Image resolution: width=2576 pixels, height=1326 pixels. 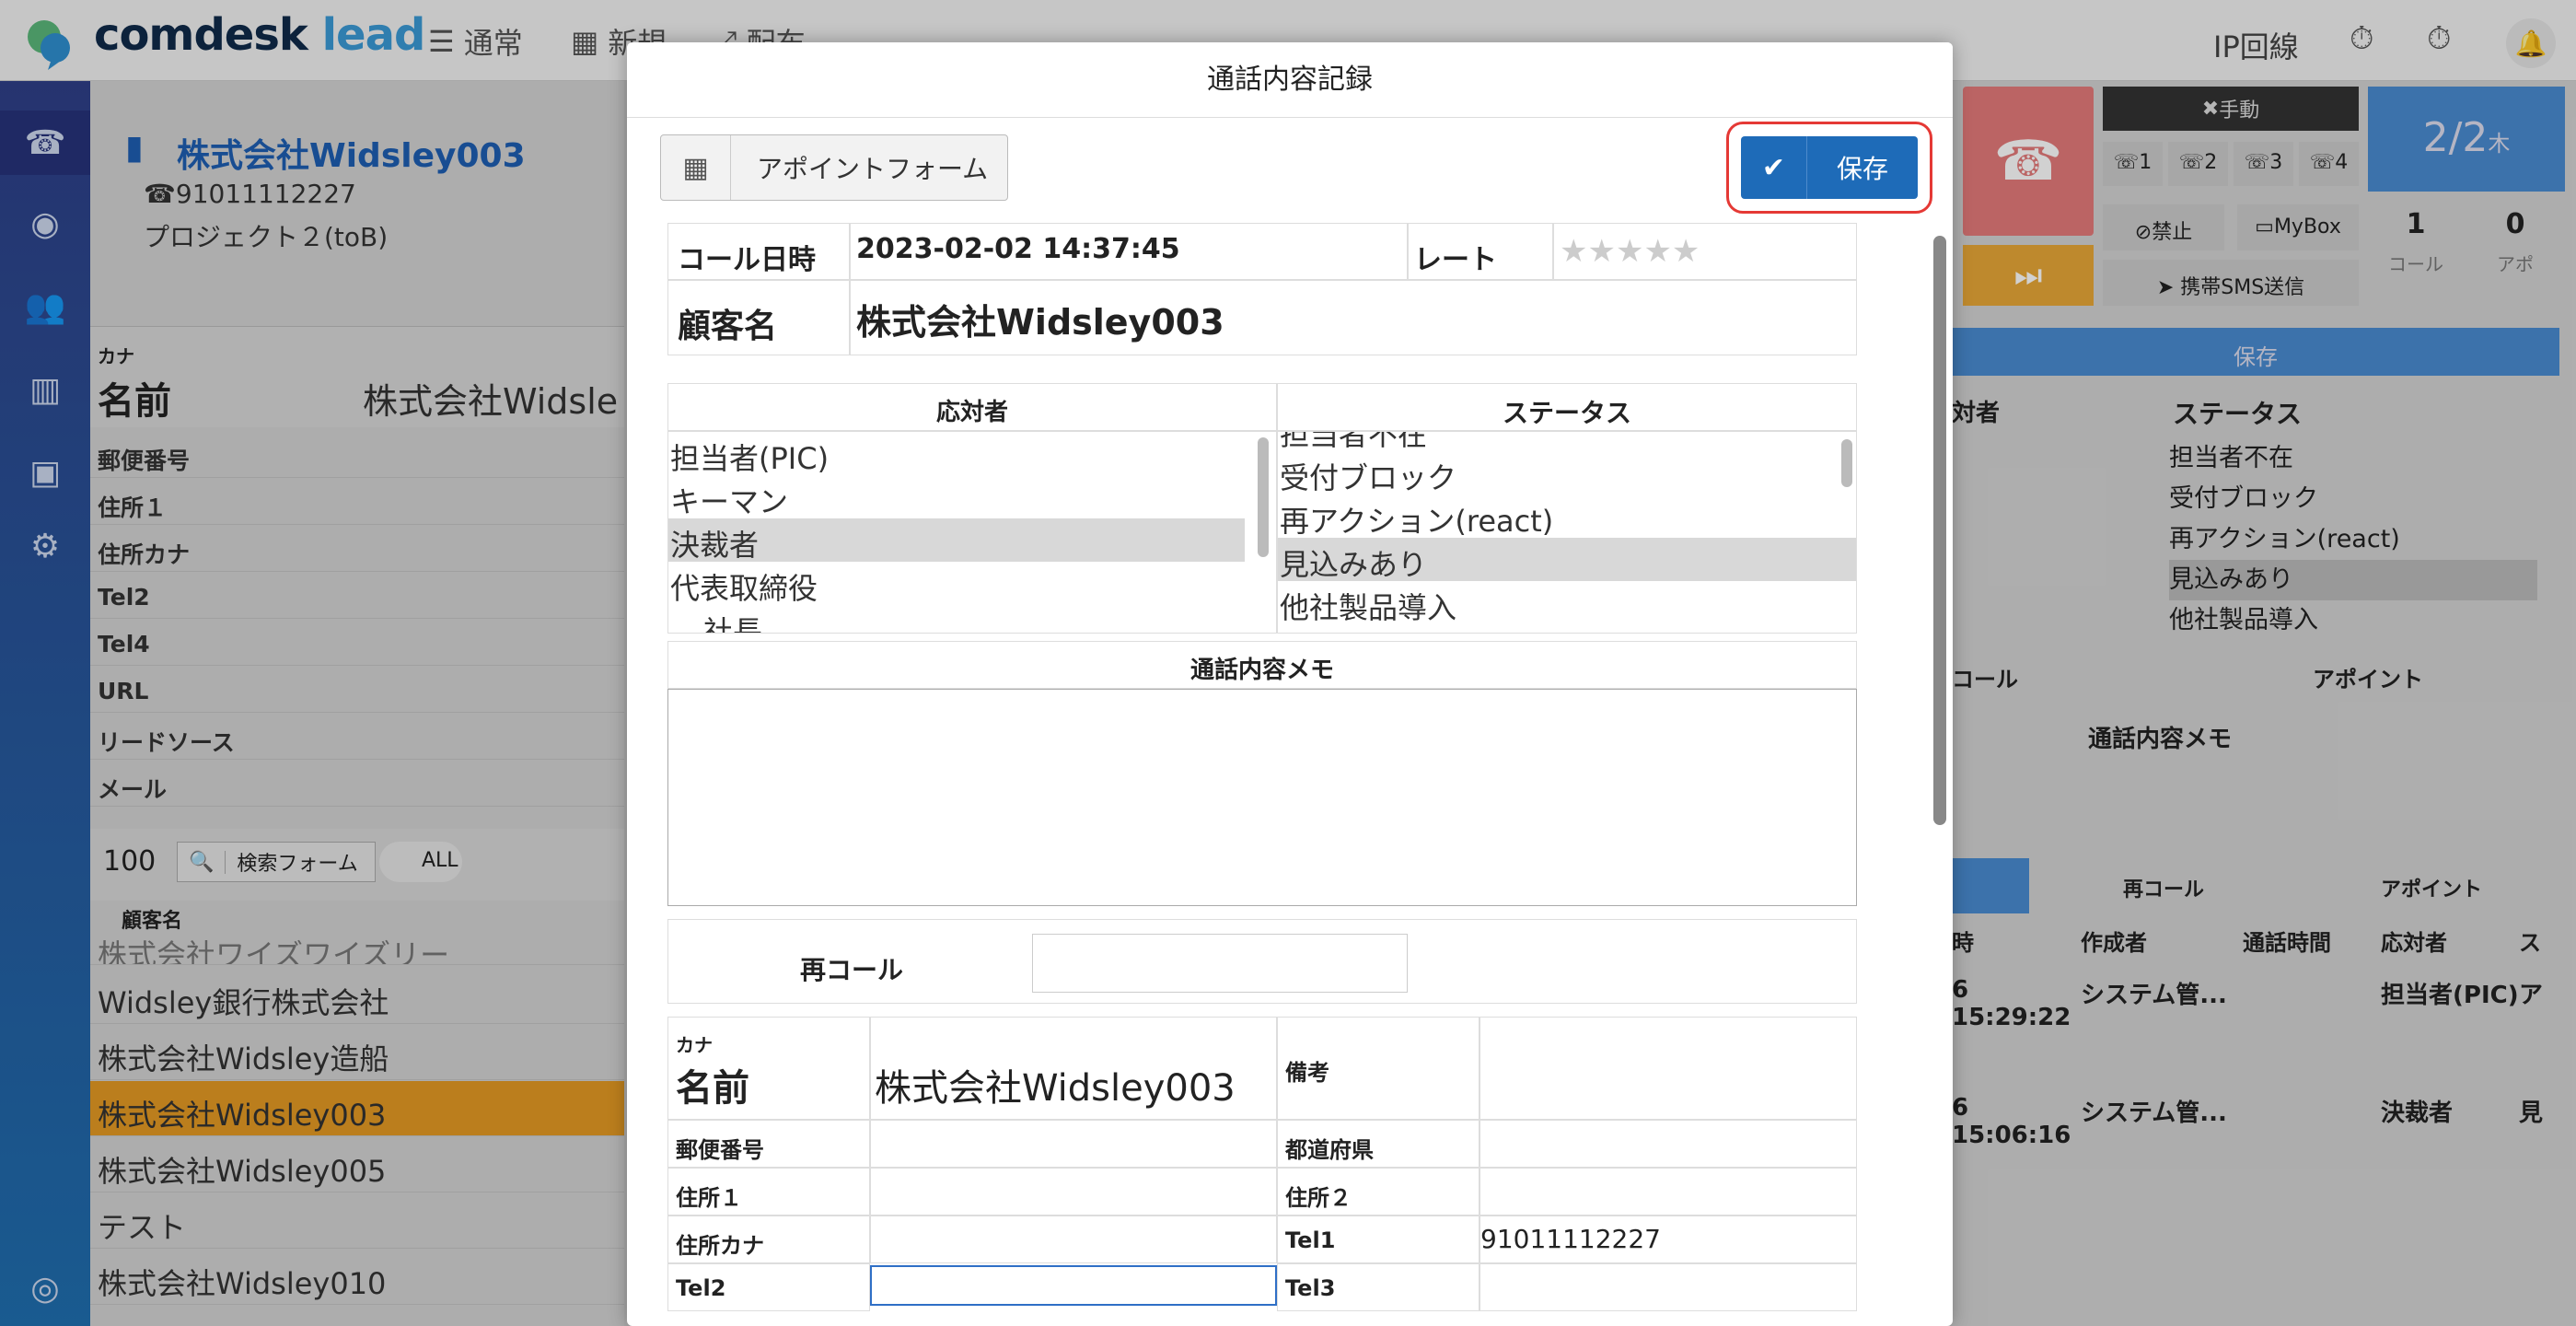 I want to click on tel2-label: Tel2, so click(x=768, y=1287).